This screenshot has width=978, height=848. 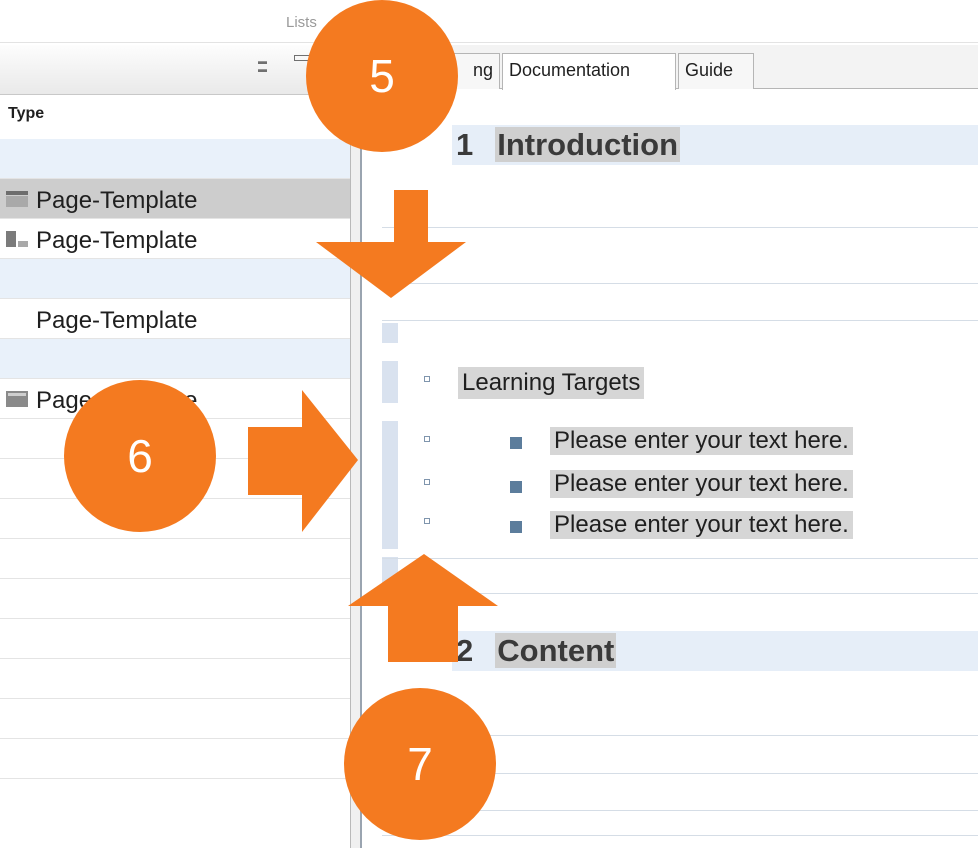 What do you see at coordinates (391, 244) in the screenshot?
I see `arrow-down-icon` at bounding box center [391, 244].